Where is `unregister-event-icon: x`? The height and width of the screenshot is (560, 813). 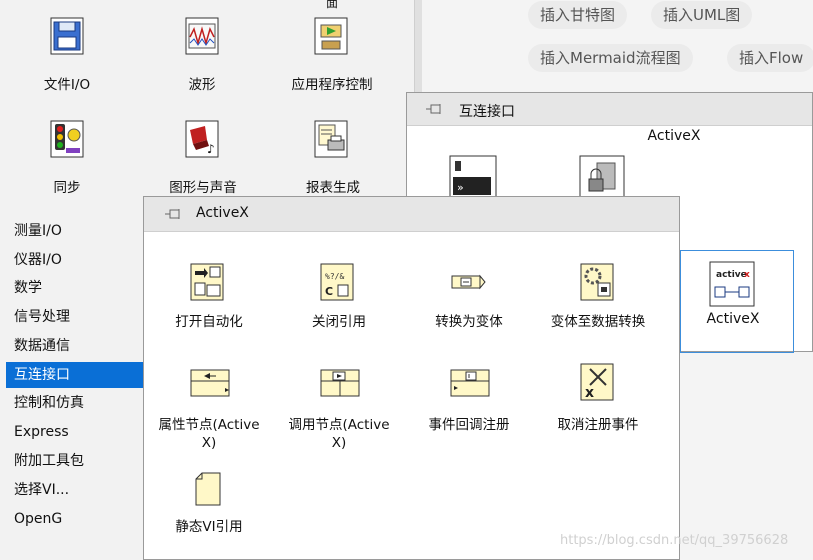 unregister-event-icon: x is located at coordinates (597, 382).